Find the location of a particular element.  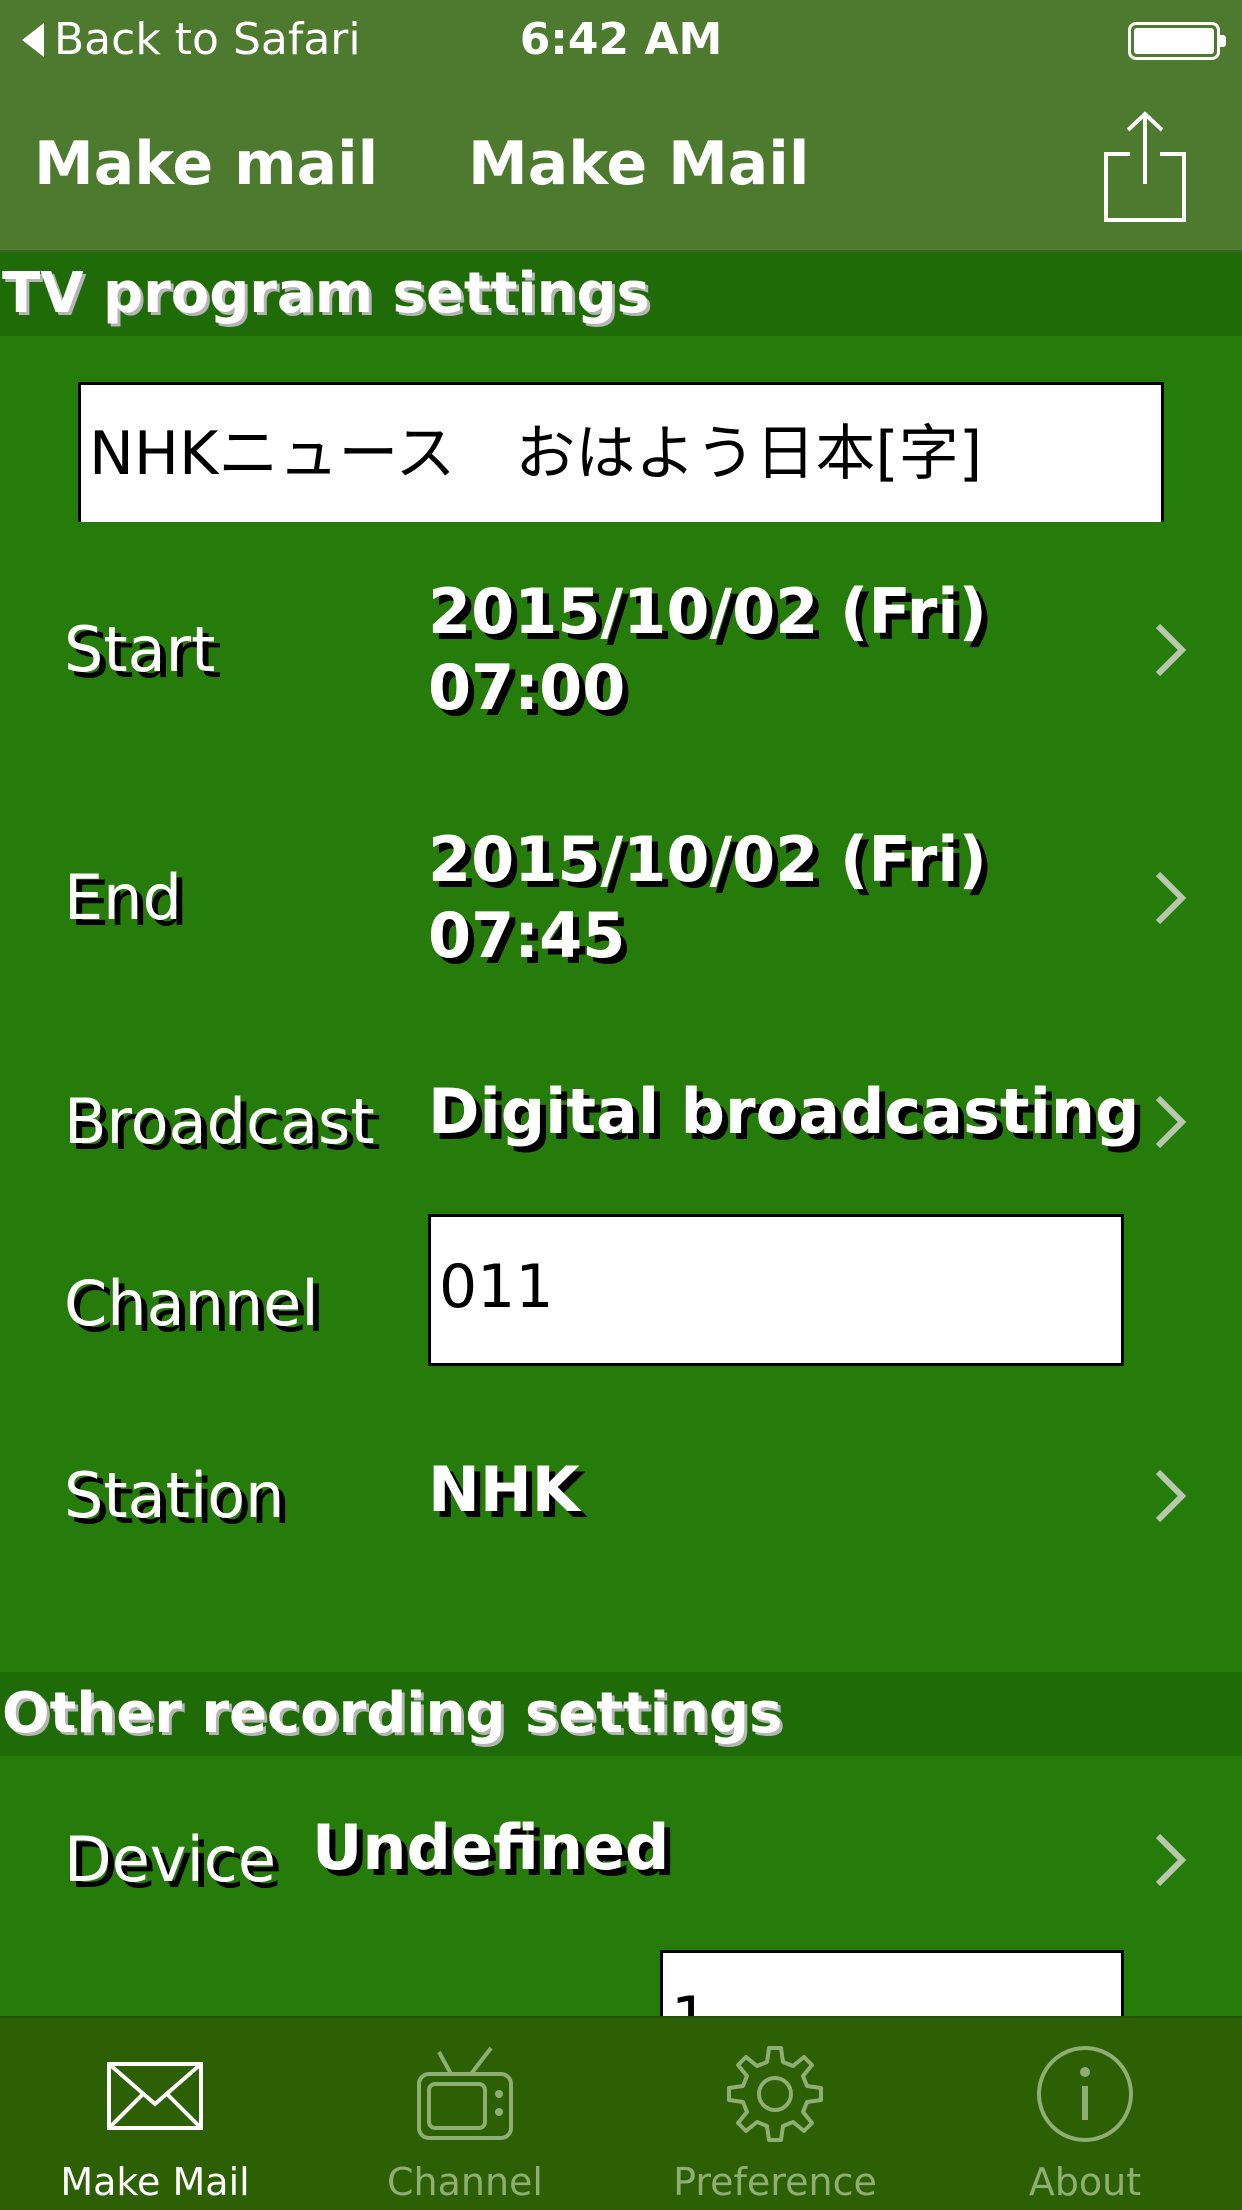

tab-make-mail: Make Mail is located at coordinates (155, 2114).